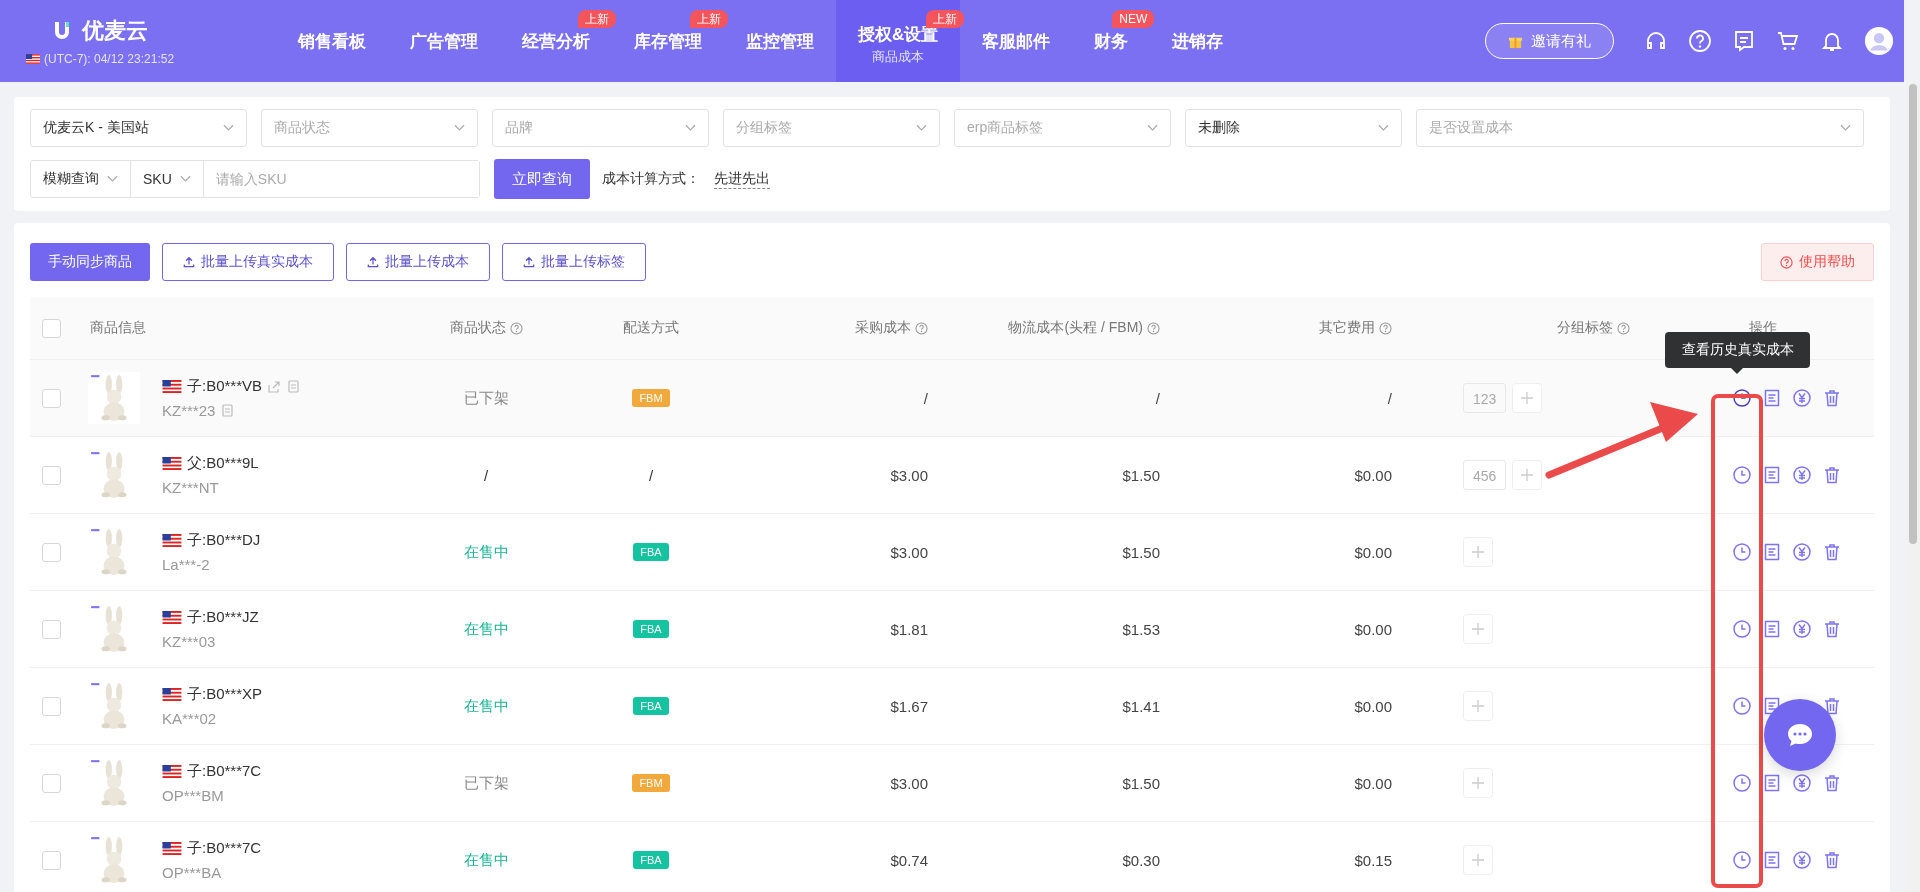 The height and width of the screenshot is (892, 1920). Describe the element at coordinates (167, 179) in the screenshot. I see `search-field-select: SKU` at that location.